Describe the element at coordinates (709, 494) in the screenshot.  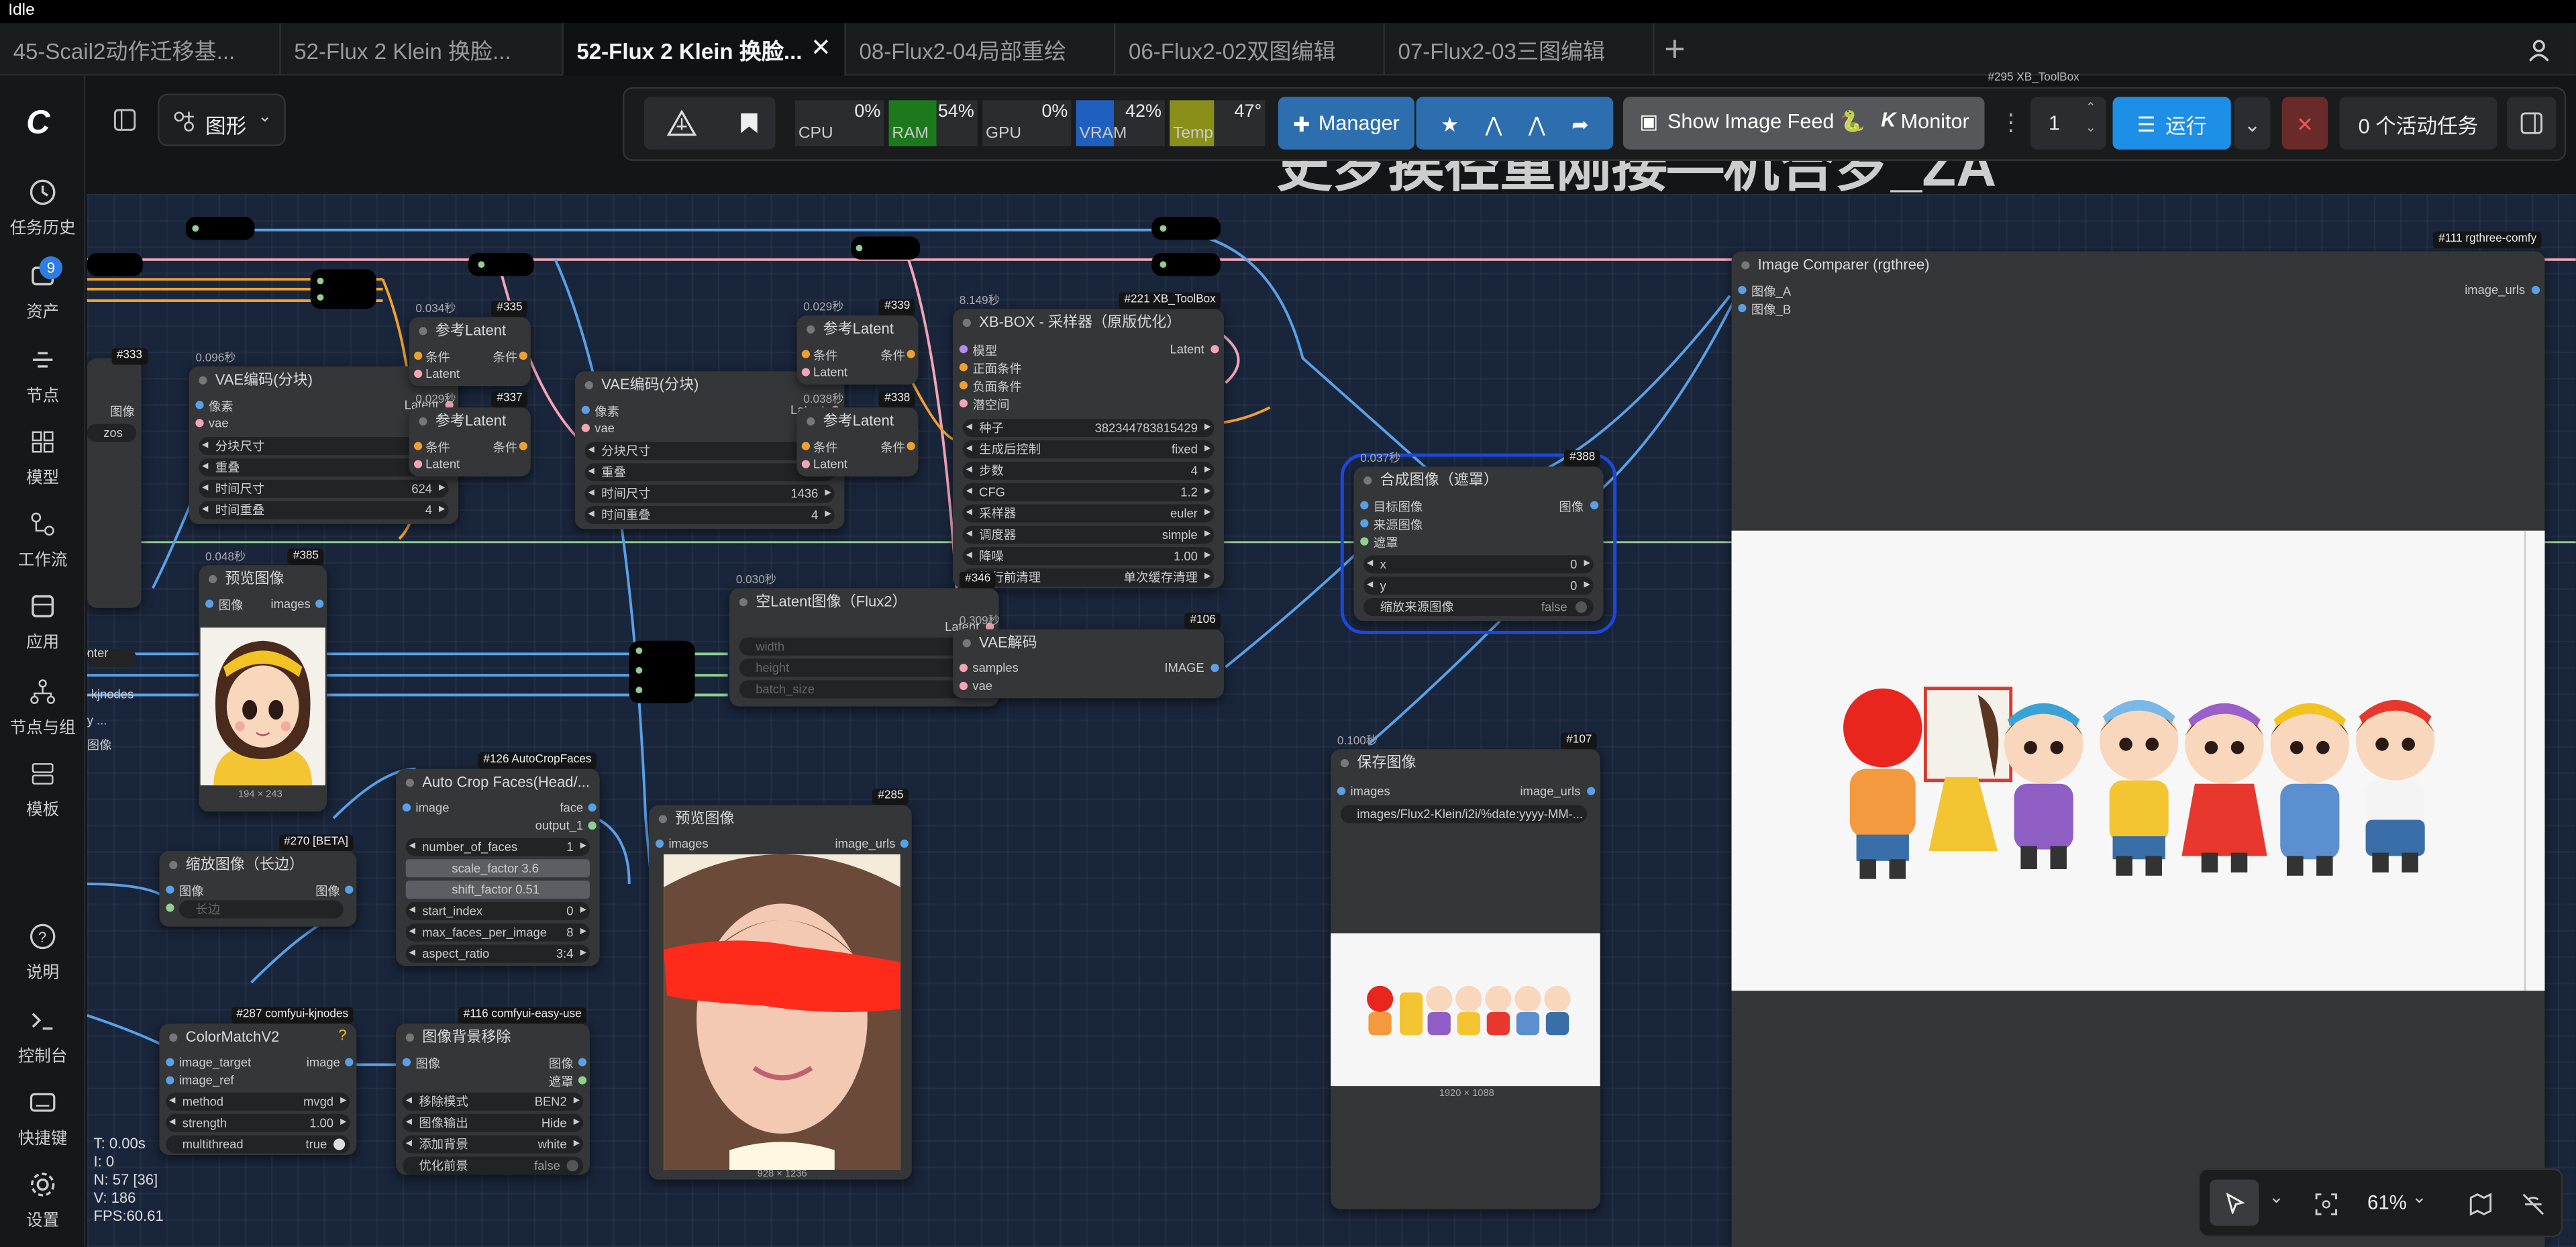
I see `widget-temporal-size: 时间尺寸1436` at that location.